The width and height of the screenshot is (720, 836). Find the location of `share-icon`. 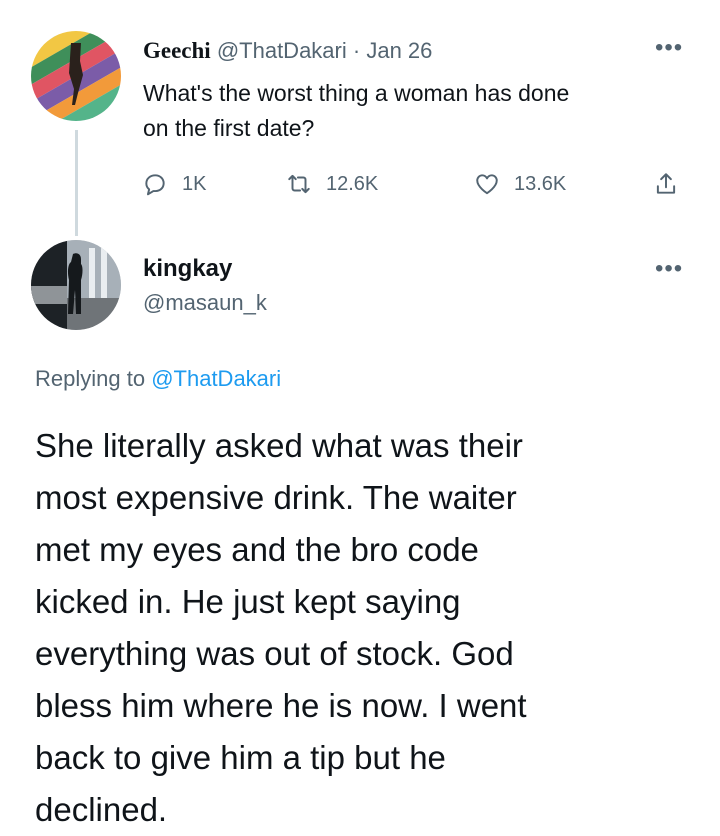

share-icon is located at coordinates (666, 183).